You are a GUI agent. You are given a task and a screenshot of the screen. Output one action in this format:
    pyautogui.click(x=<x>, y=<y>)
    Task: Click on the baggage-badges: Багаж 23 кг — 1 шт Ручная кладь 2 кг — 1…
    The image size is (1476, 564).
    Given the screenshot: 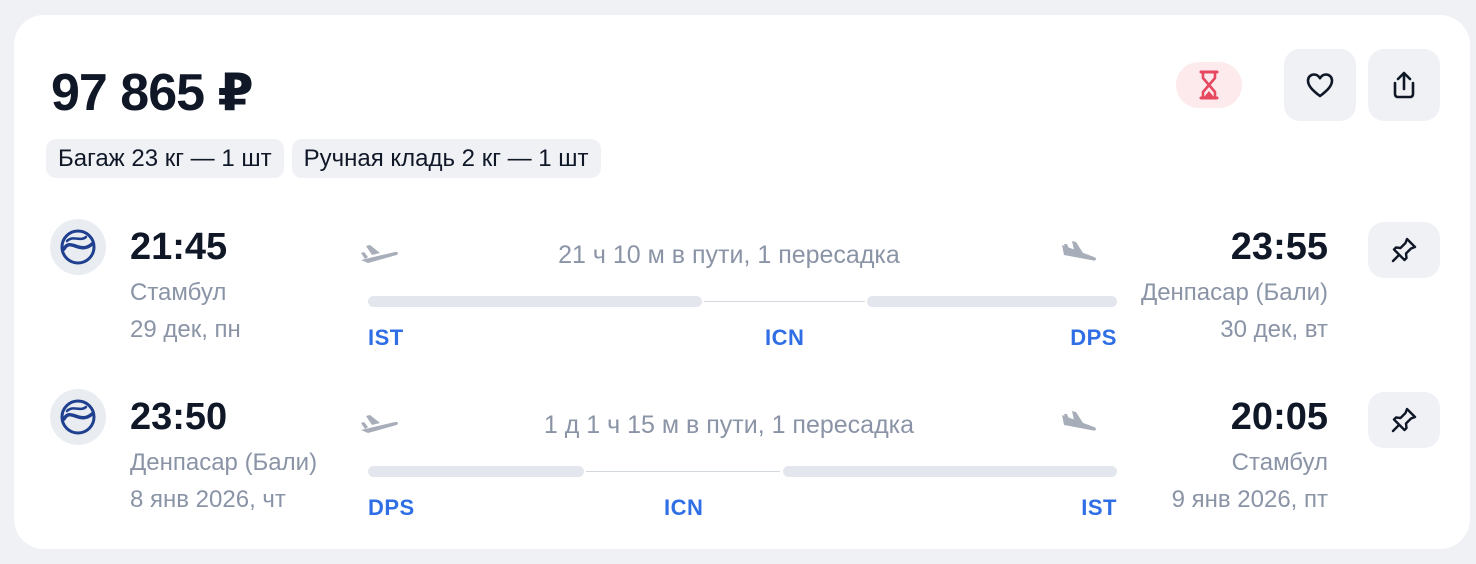 What is the action you would take?
    pyautogui.click(x=323, y=158)
    